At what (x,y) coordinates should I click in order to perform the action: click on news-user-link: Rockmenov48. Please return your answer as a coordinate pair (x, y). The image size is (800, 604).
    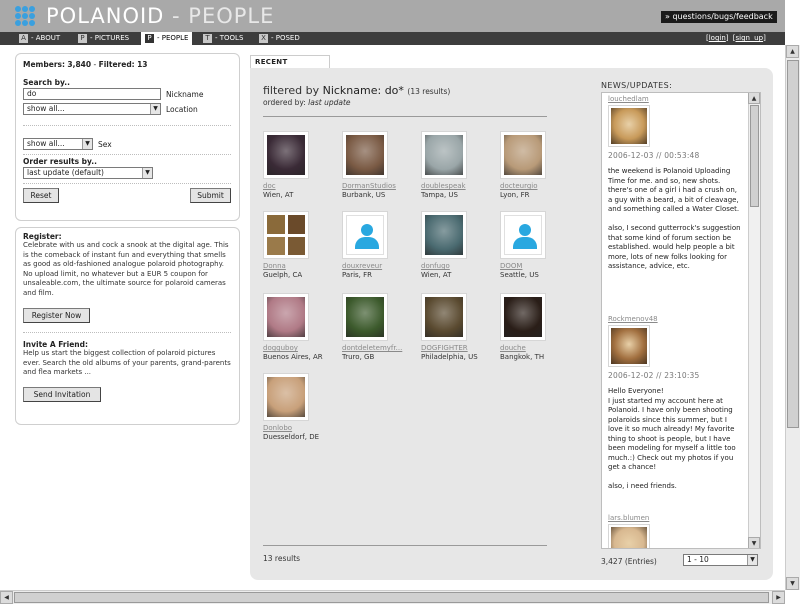
    Looking at the image, I should click on (675, 319).